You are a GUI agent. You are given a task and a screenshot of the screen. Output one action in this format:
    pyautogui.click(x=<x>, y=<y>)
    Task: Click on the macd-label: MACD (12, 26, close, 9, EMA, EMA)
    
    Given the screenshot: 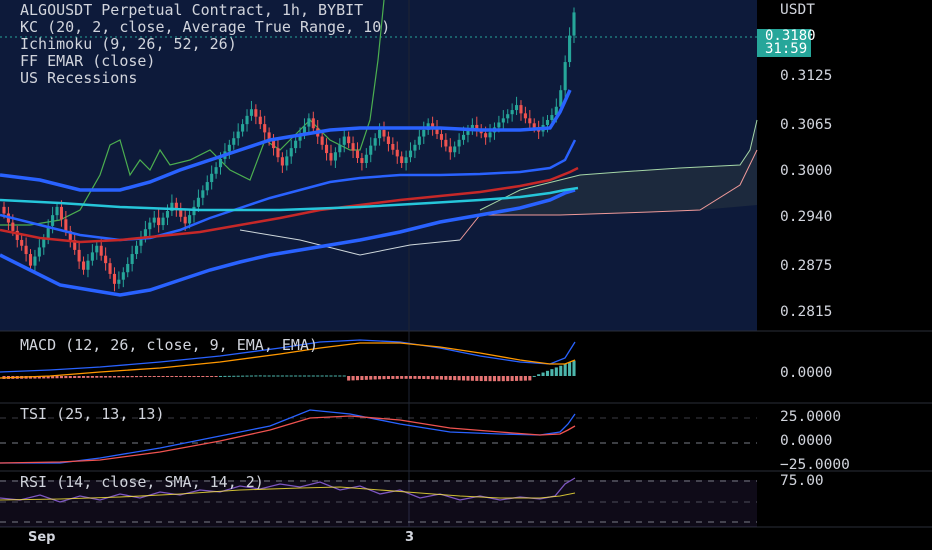 What is the action you would take?
    pyautogui.click(x=169, y=345)
    